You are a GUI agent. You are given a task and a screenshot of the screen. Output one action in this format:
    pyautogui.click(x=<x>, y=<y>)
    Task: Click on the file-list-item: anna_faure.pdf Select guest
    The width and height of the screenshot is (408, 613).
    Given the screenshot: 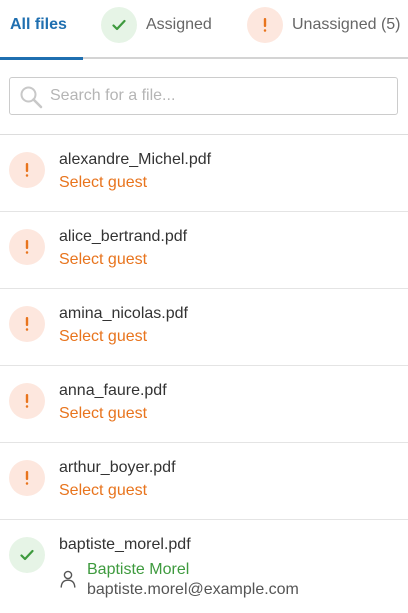 What is the action you would take?
    pyautogui.click(x=204, y=404)
    